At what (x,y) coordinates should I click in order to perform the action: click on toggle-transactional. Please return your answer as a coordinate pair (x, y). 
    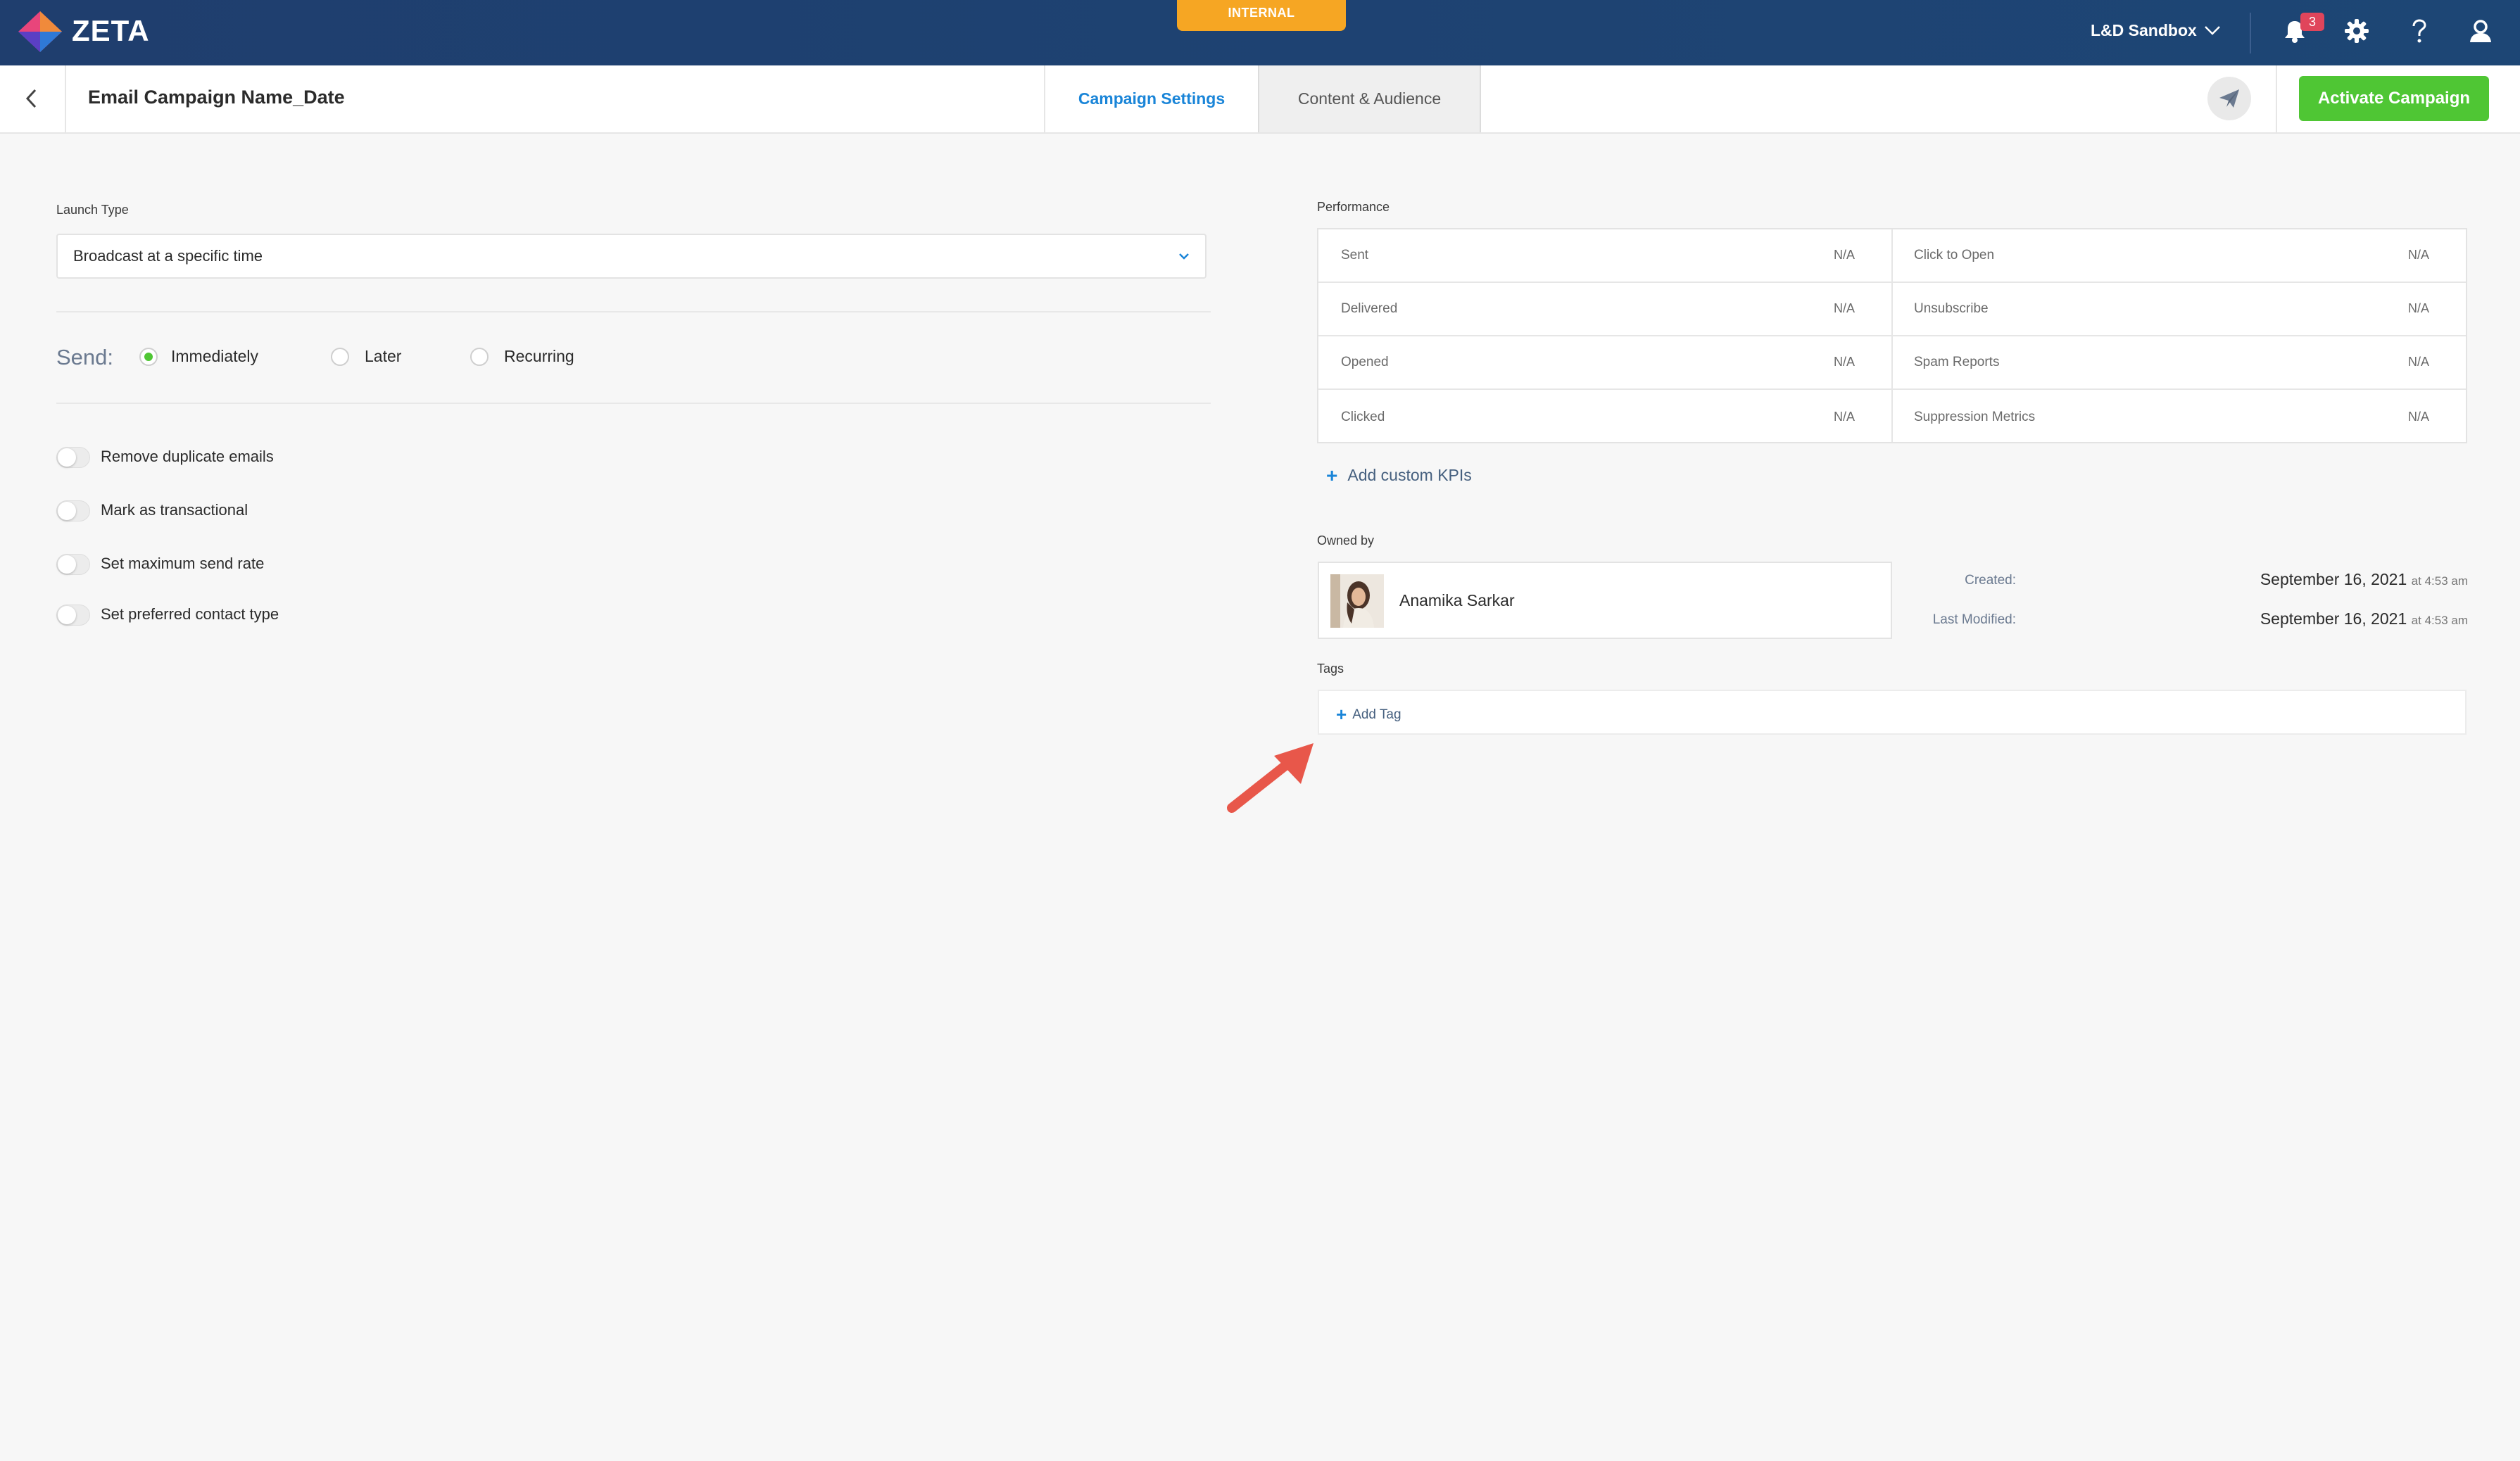
    Looking at the image, I should click on (73, 510).